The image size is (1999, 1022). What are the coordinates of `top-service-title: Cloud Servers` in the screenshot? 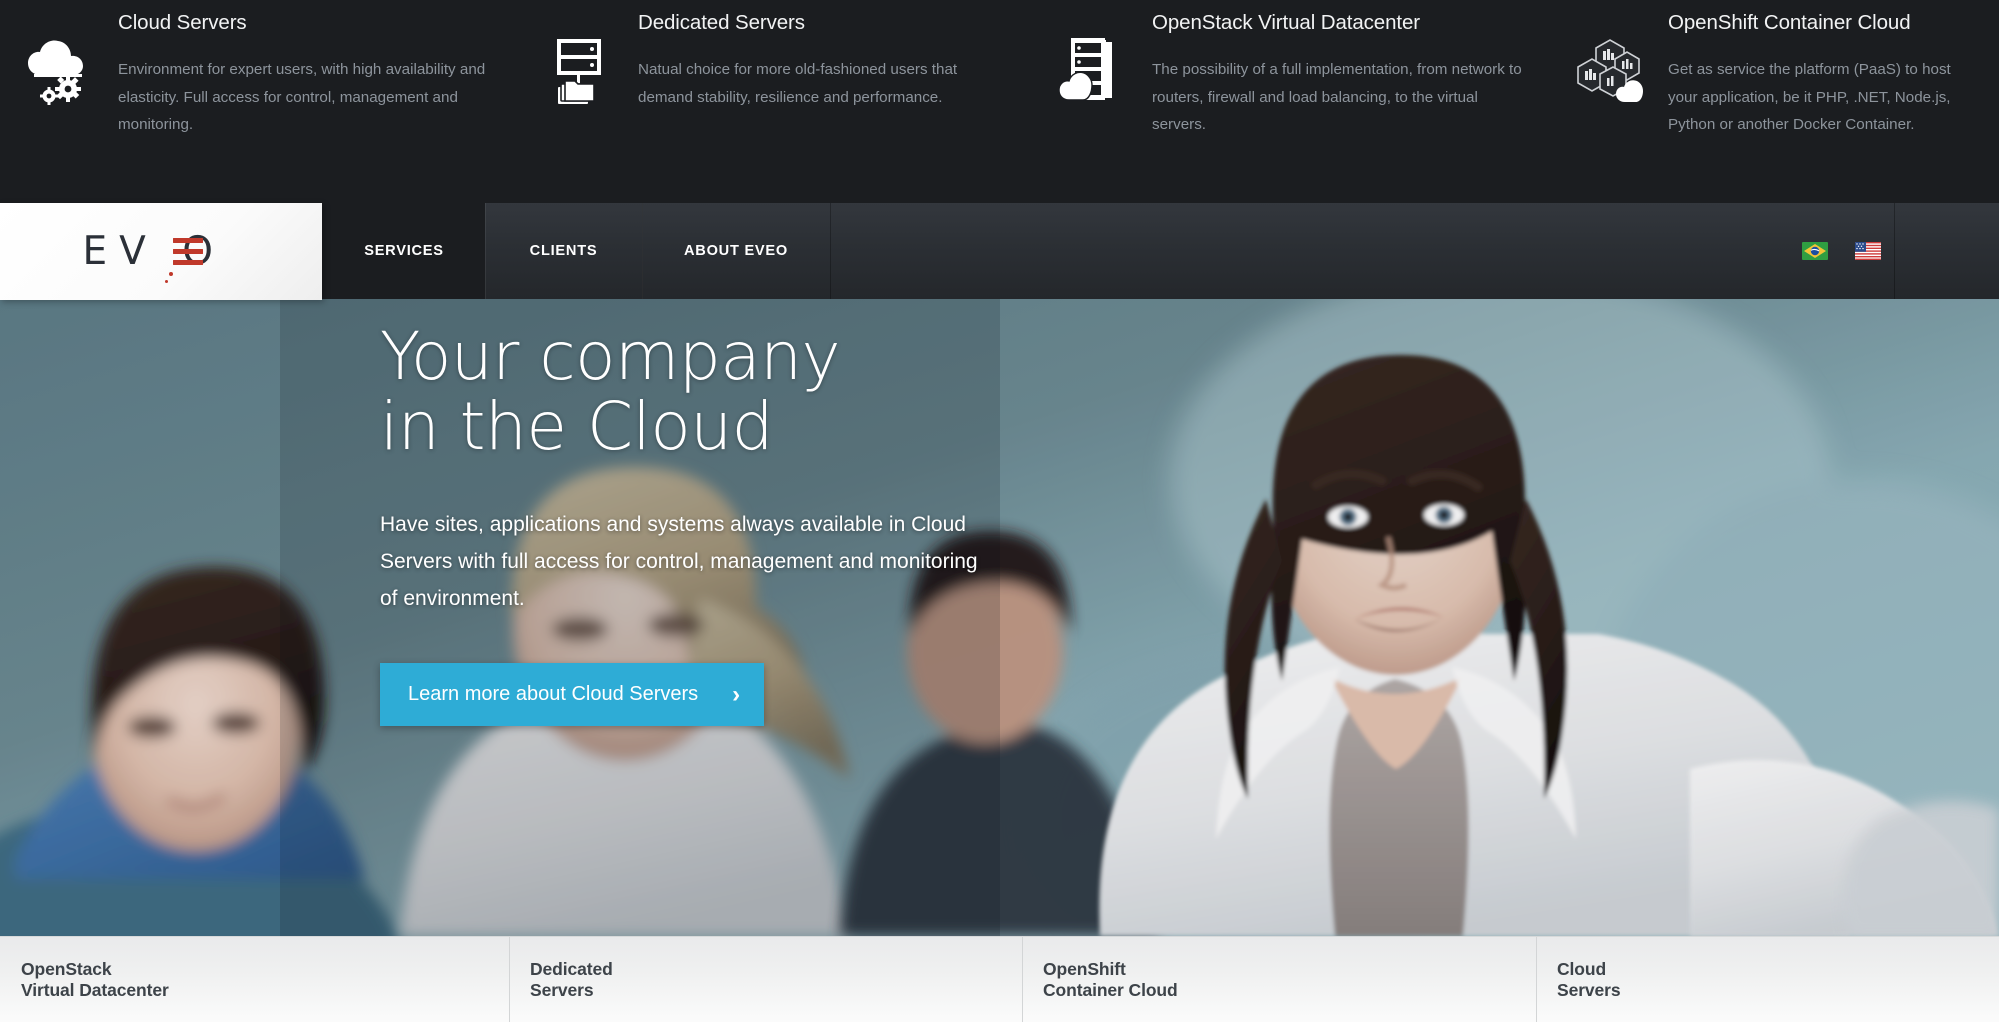 It's located at (182, 22).